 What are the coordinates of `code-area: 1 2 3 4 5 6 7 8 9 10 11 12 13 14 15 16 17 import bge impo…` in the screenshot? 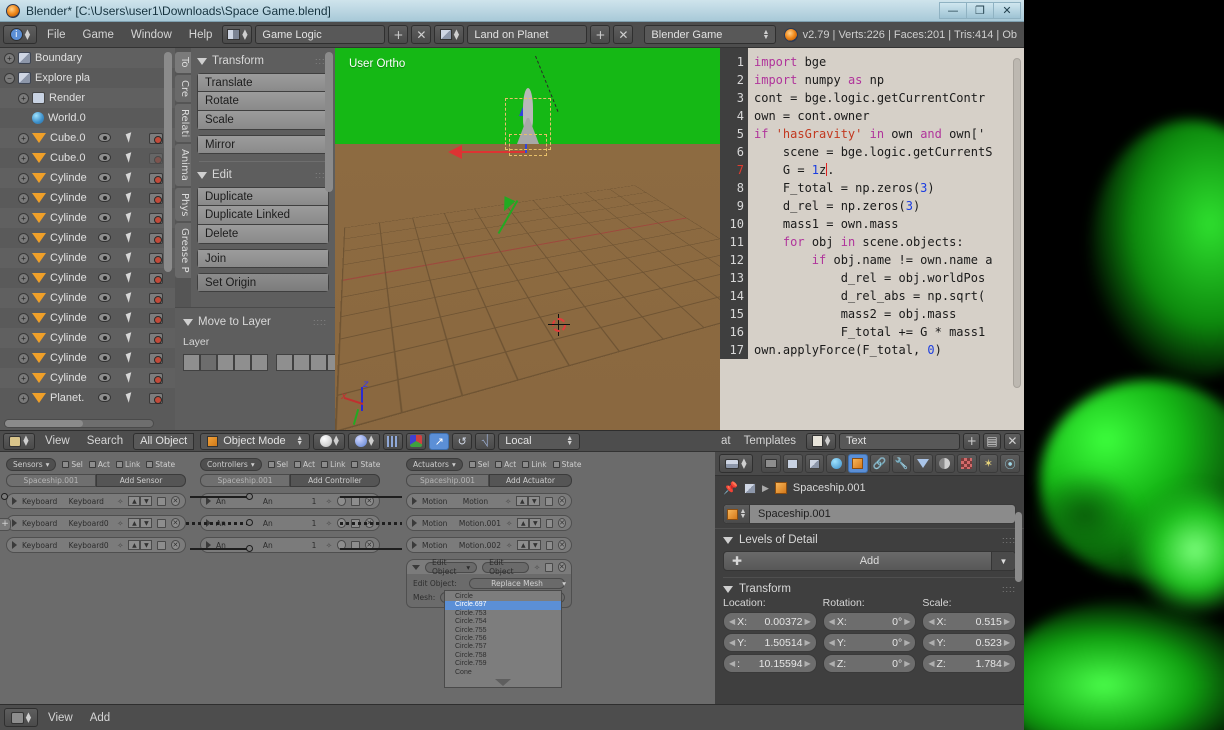 It's located at (872, 203).